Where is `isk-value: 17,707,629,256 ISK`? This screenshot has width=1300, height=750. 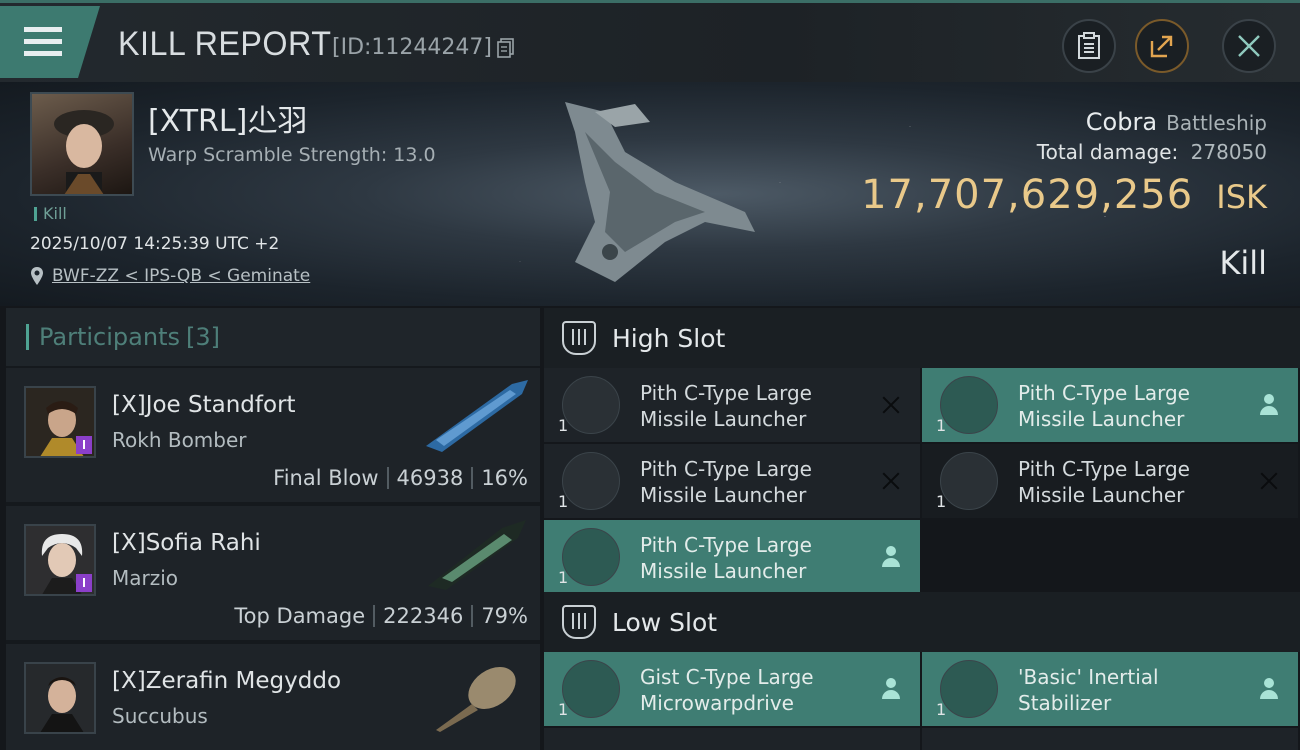
isk-value: 17,707,629,256 ISK is located at coordinates (1064, 195).